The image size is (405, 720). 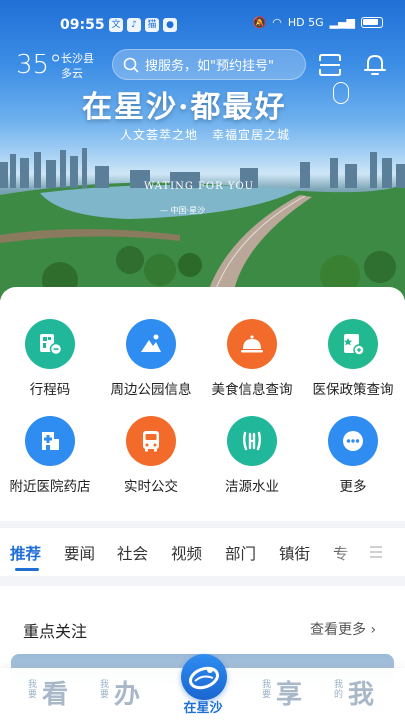 What do you see at coordinates (353, 344) in the screenshot?
I see `medical-insurance-icon` at bounding box center [353, 344].